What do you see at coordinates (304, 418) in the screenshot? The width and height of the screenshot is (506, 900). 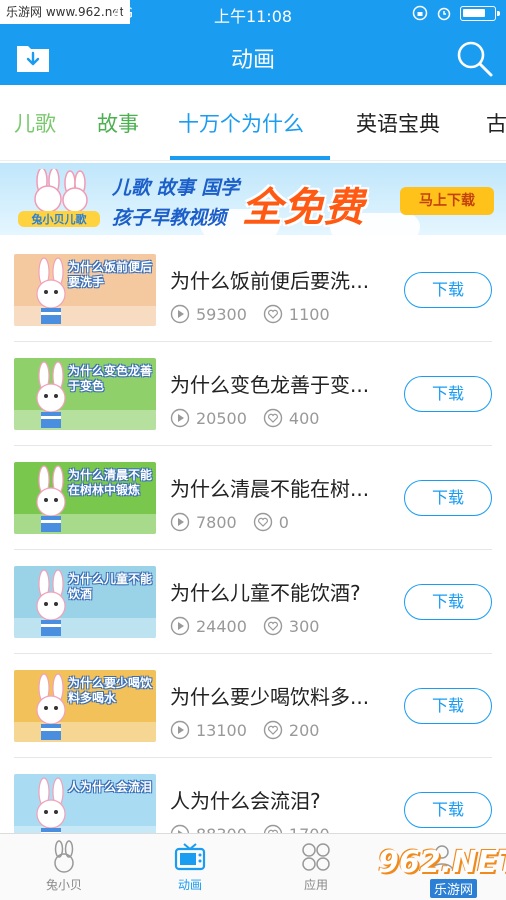 I see `like-count: 400` at bounding box center [304, 418].